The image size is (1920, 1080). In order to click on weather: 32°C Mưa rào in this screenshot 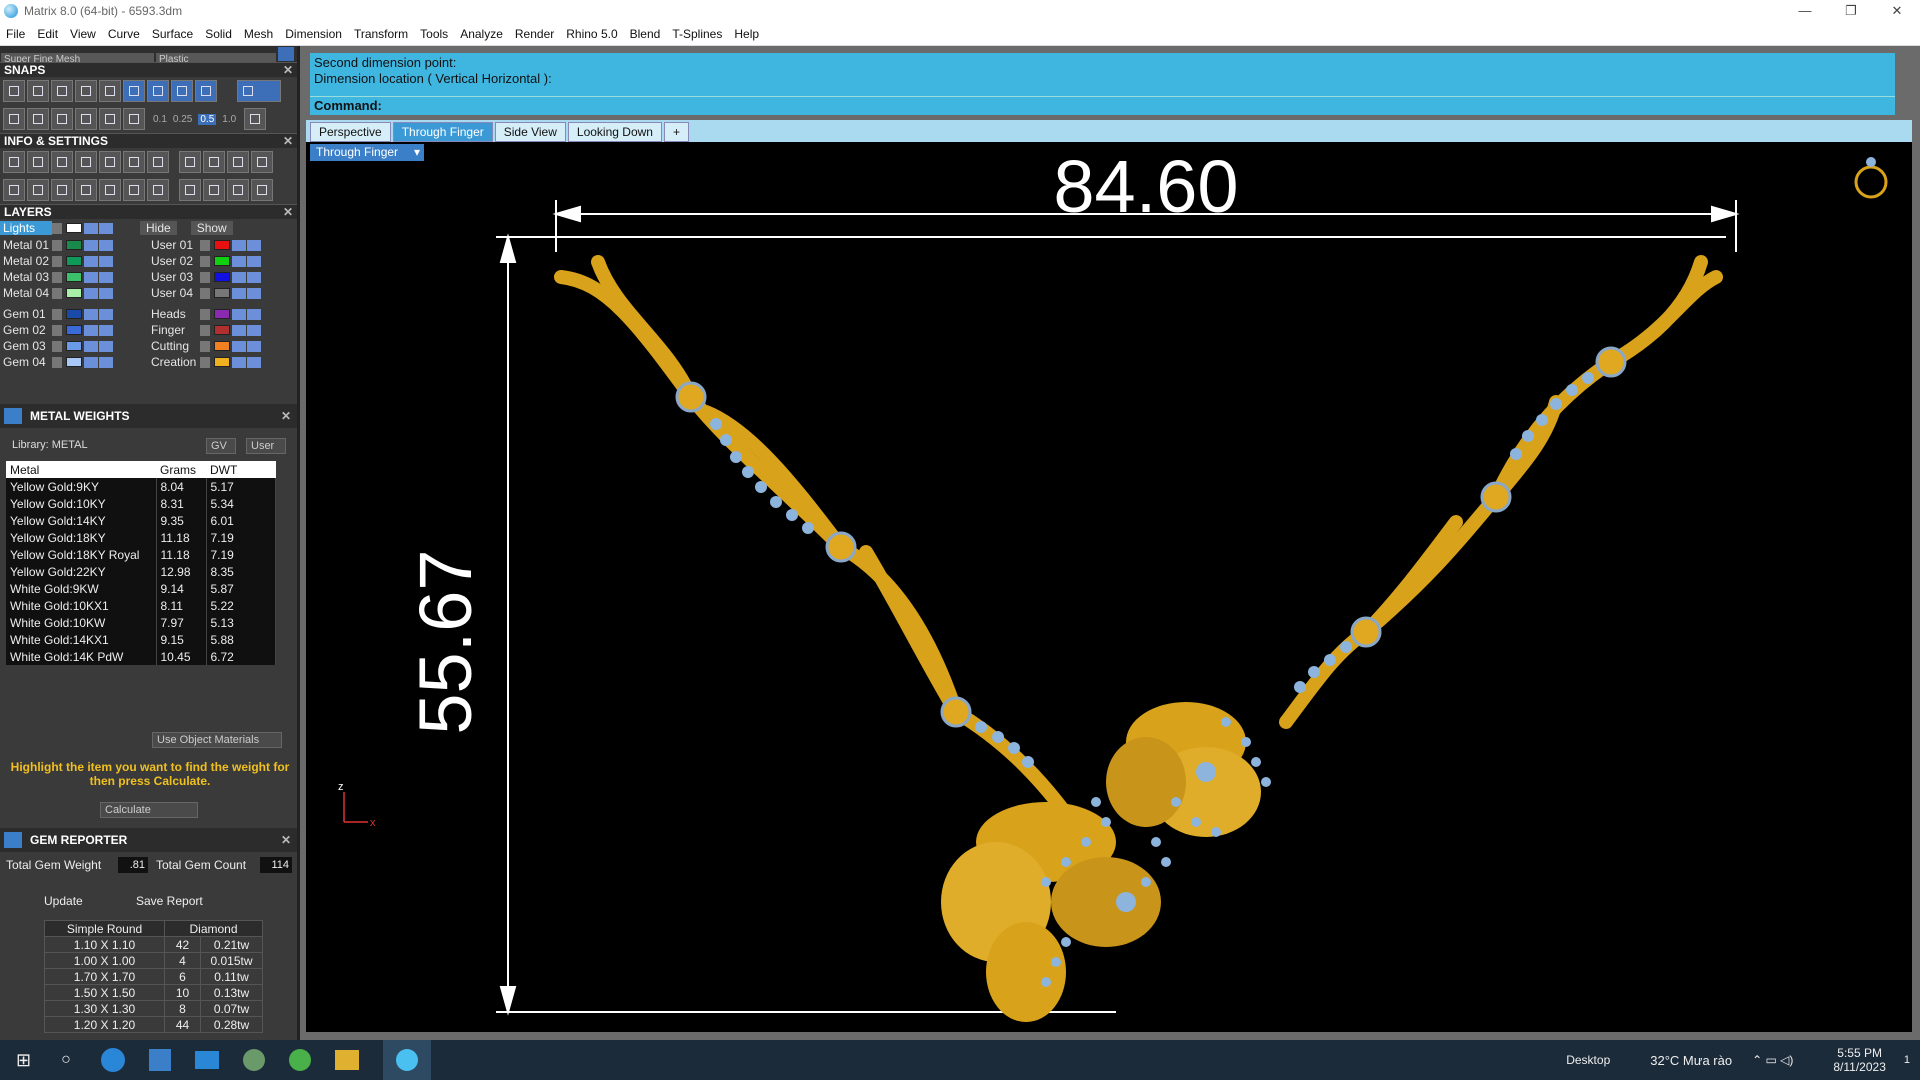, I will do `click(1691, 1060)`.